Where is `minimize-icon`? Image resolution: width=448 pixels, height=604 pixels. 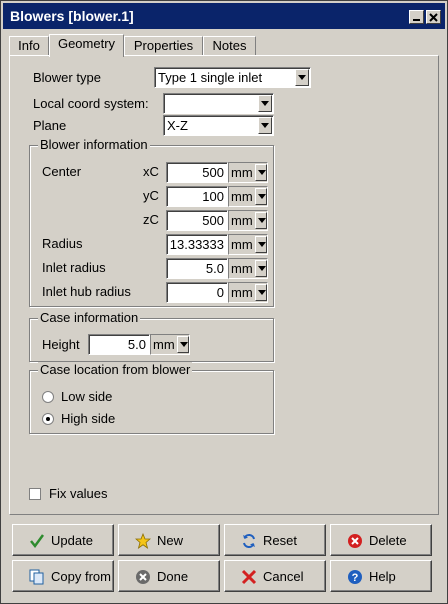 minimize-icon is located at coordinates (416, 20).